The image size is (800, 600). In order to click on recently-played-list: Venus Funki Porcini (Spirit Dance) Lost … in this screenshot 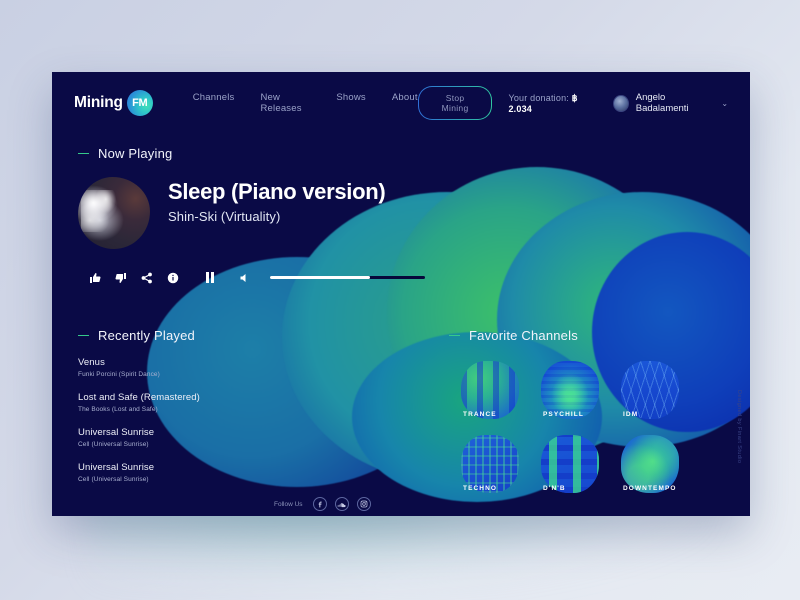, I will do `click(252, 420)`.